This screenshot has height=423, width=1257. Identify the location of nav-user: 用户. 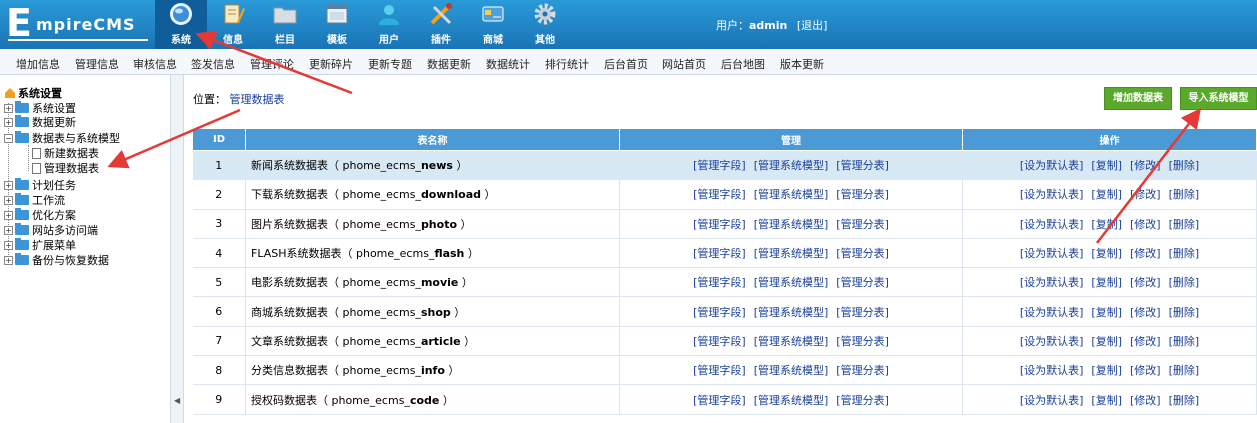
(389, 24).